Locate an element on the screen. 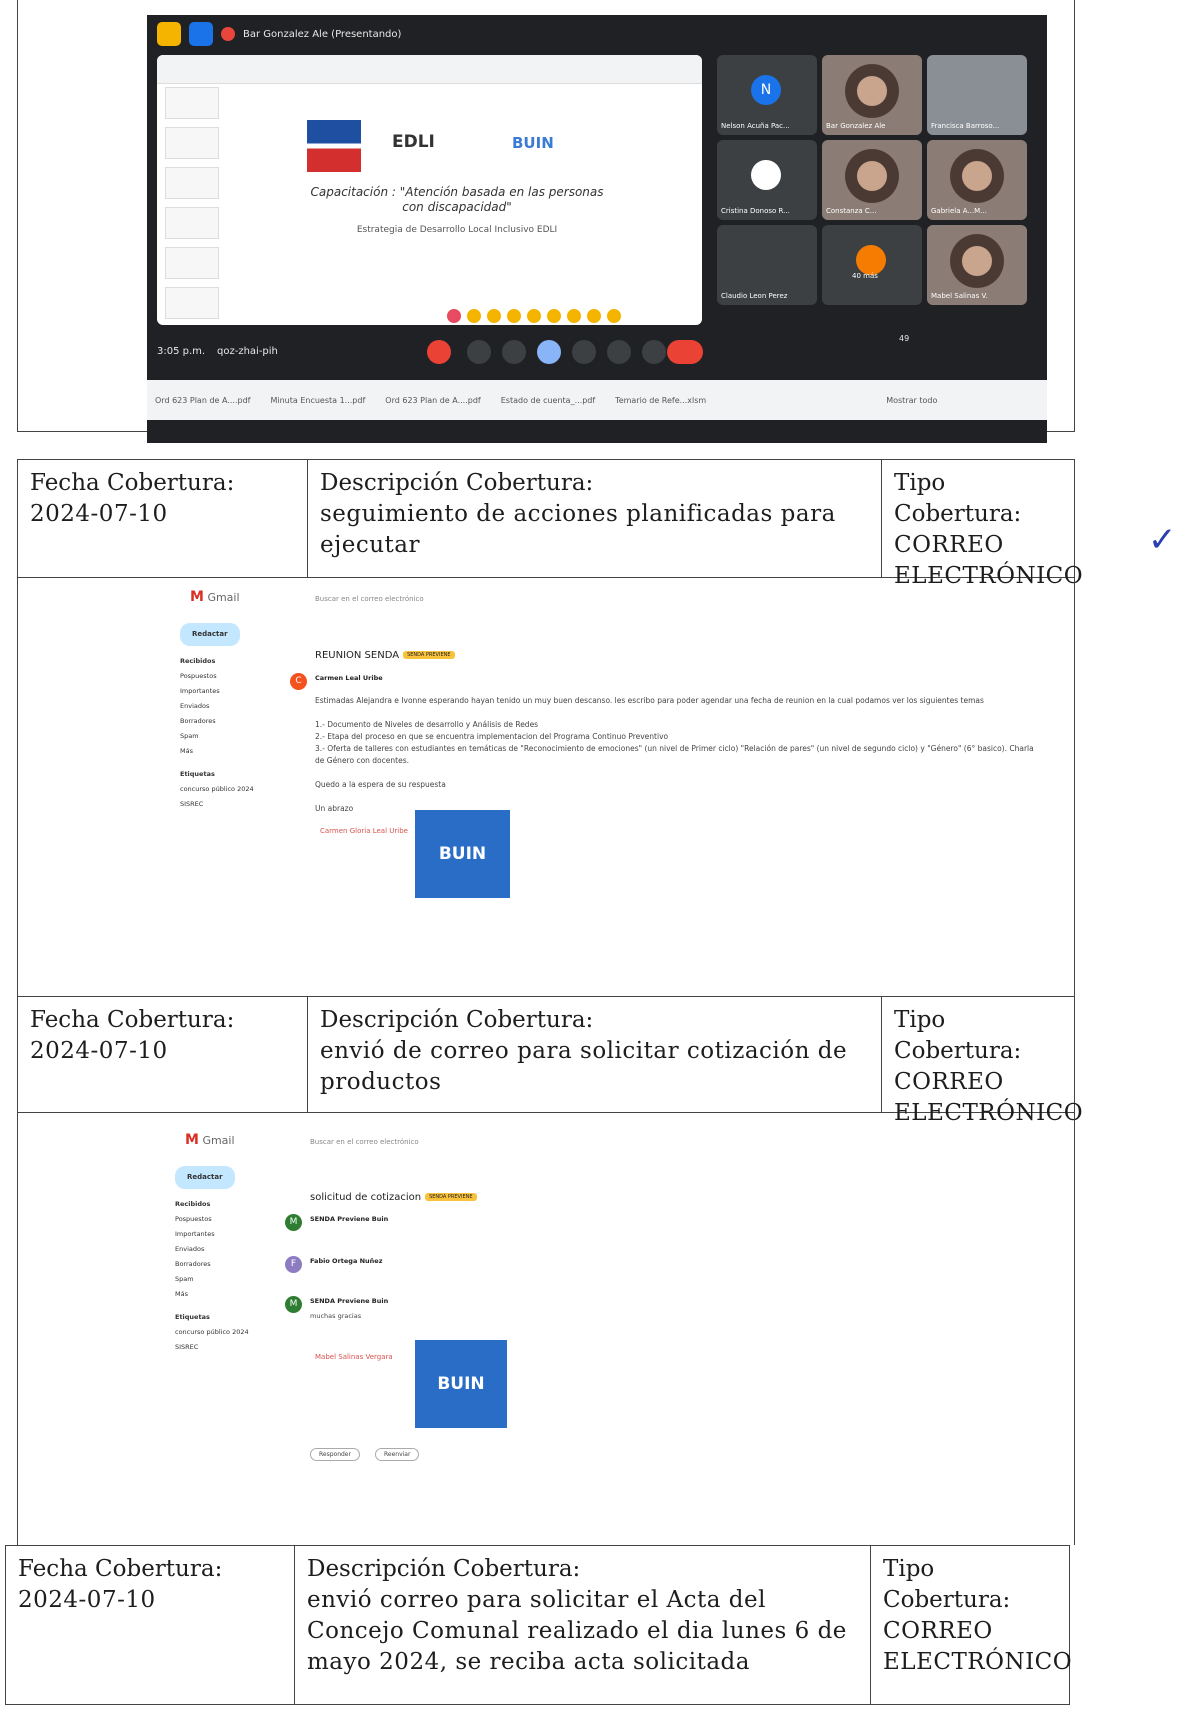 Image resolution: width=1178 pixels, height=1715 pixels. clap-icon is located at coordinates (514, 316).